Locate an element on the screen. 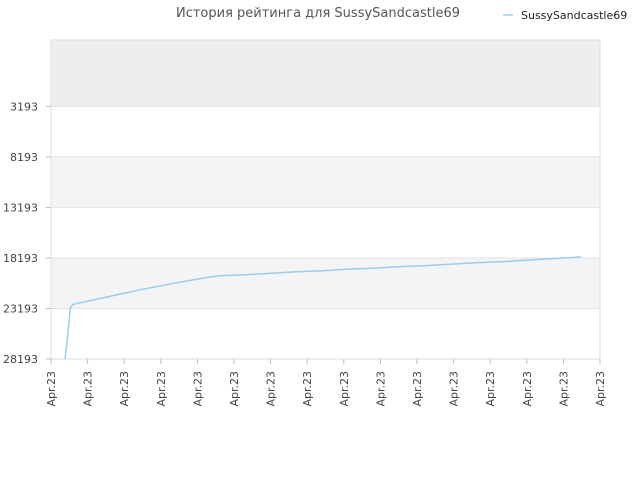 The image size is (640, 480). y-tick-label: 8193 is located at coordinates (24, 157).